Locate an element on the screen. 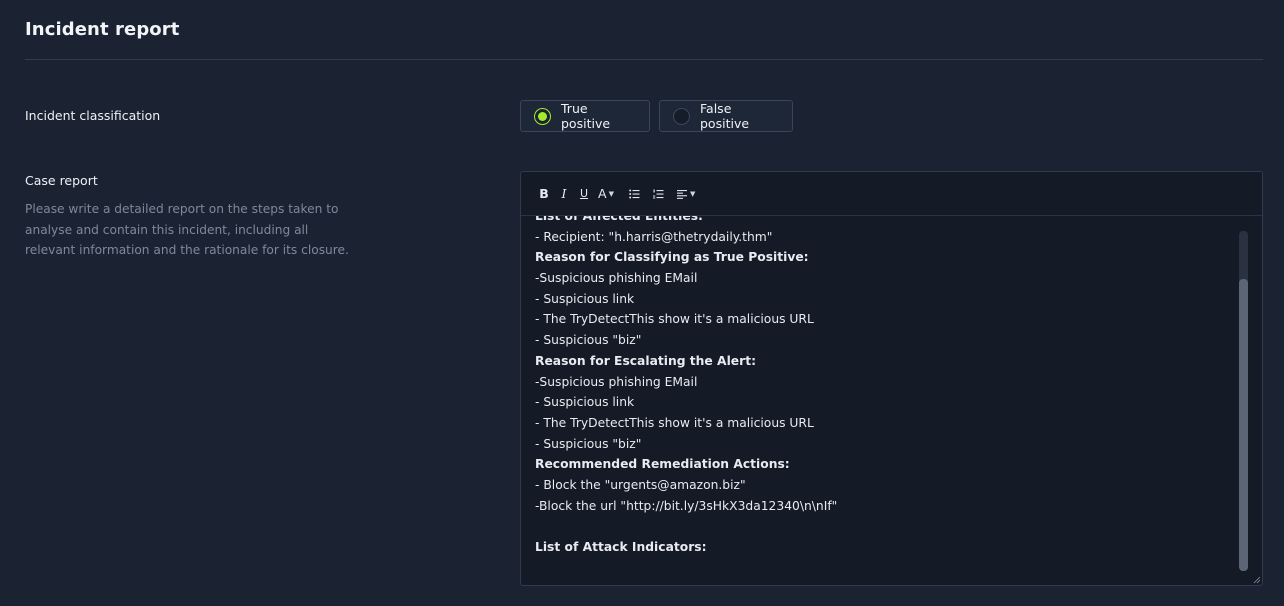 This screenshot has height=606, width=1284. true-positive-label: True positive is located at coordinates (586, 116).